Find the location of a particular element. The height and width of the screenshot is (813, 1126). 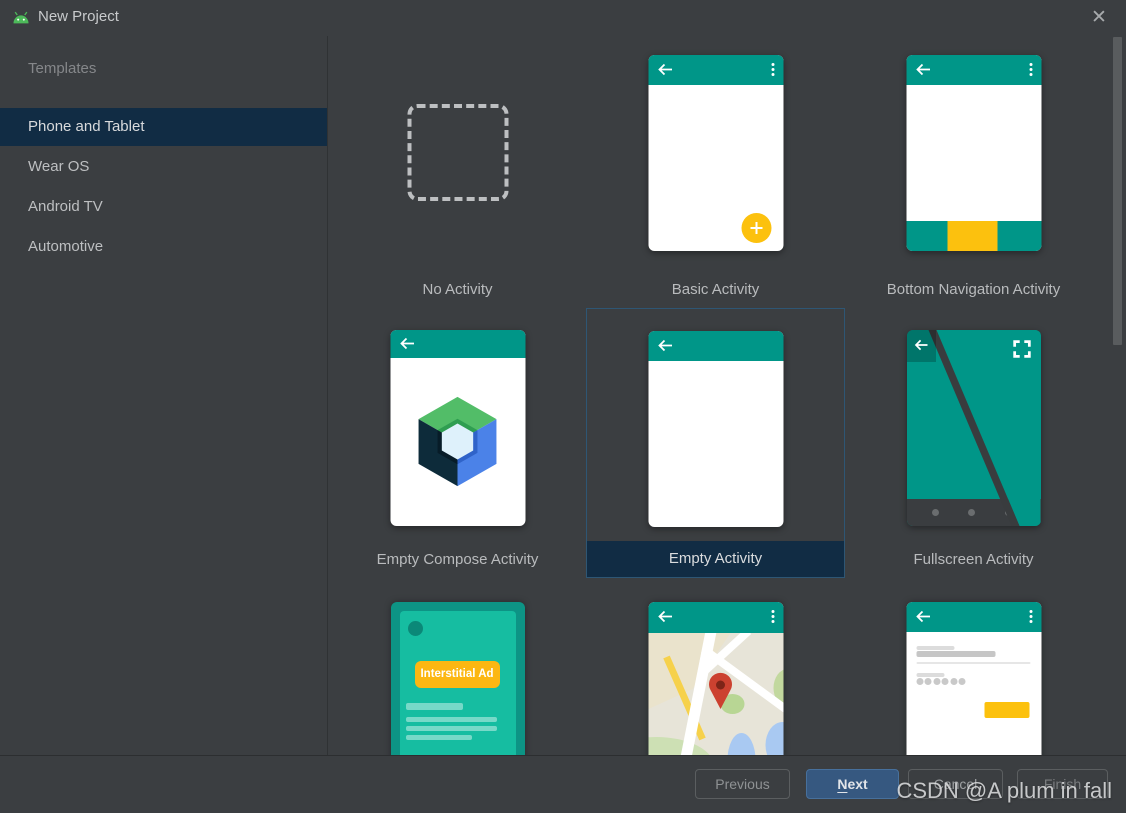

sidebar-item-automotive: Automotive is located at coordinates (163, 247).